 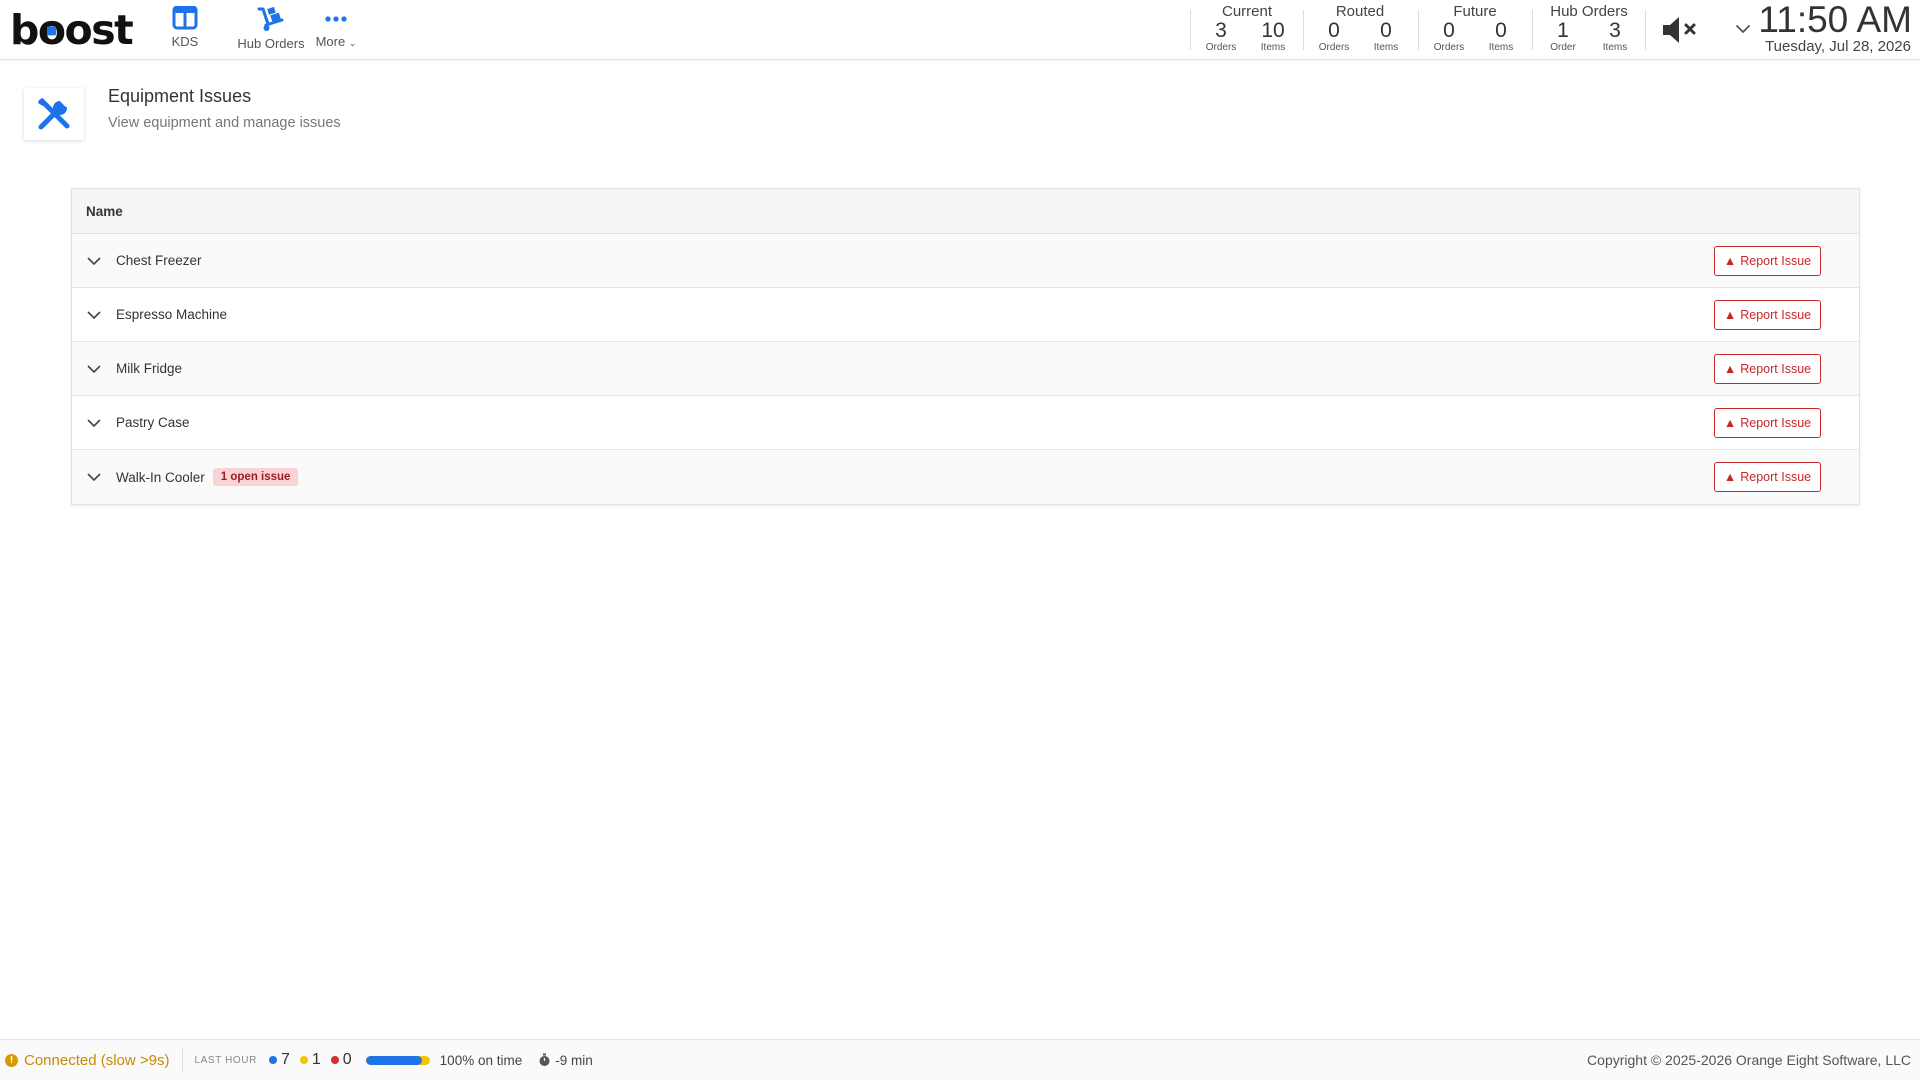 I want to click on column-header-name: Name, so click(x=104, y=211).